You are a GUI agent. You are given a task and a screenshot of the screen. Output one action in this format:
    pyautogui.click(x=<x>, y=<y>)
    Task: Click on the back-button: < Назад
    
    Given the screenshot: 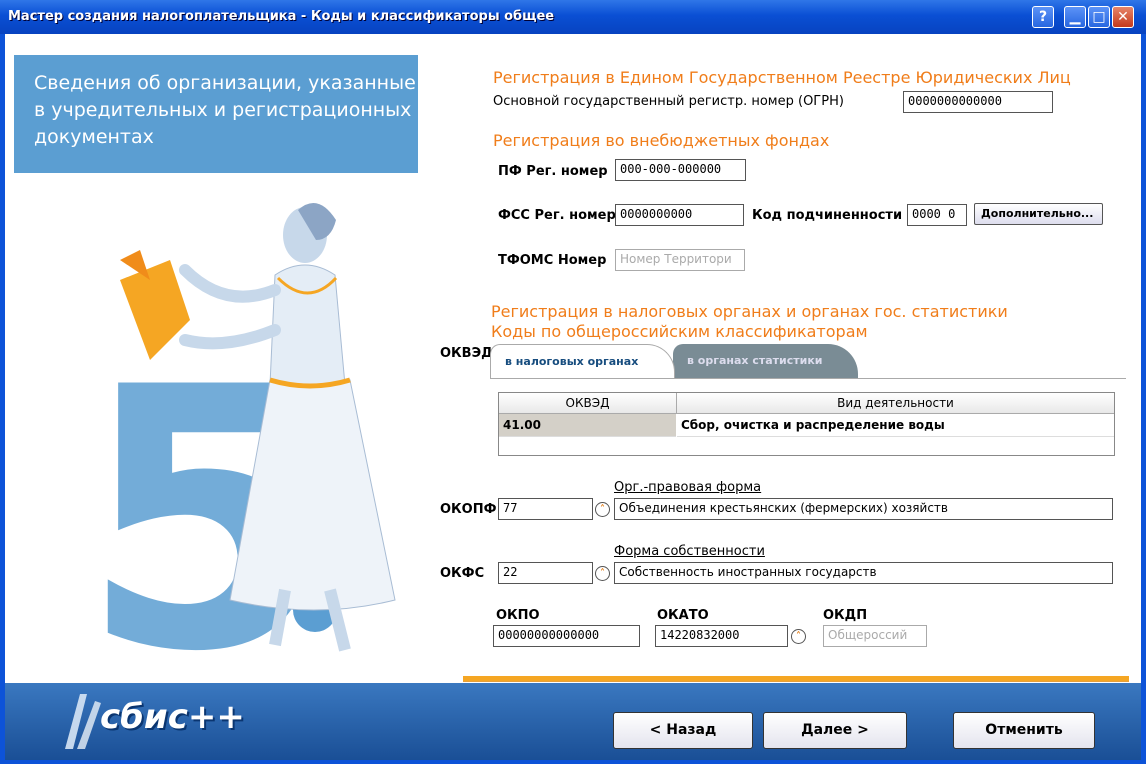 What is the action you would take?
    pyautogui.click(x=683, y=730)
    